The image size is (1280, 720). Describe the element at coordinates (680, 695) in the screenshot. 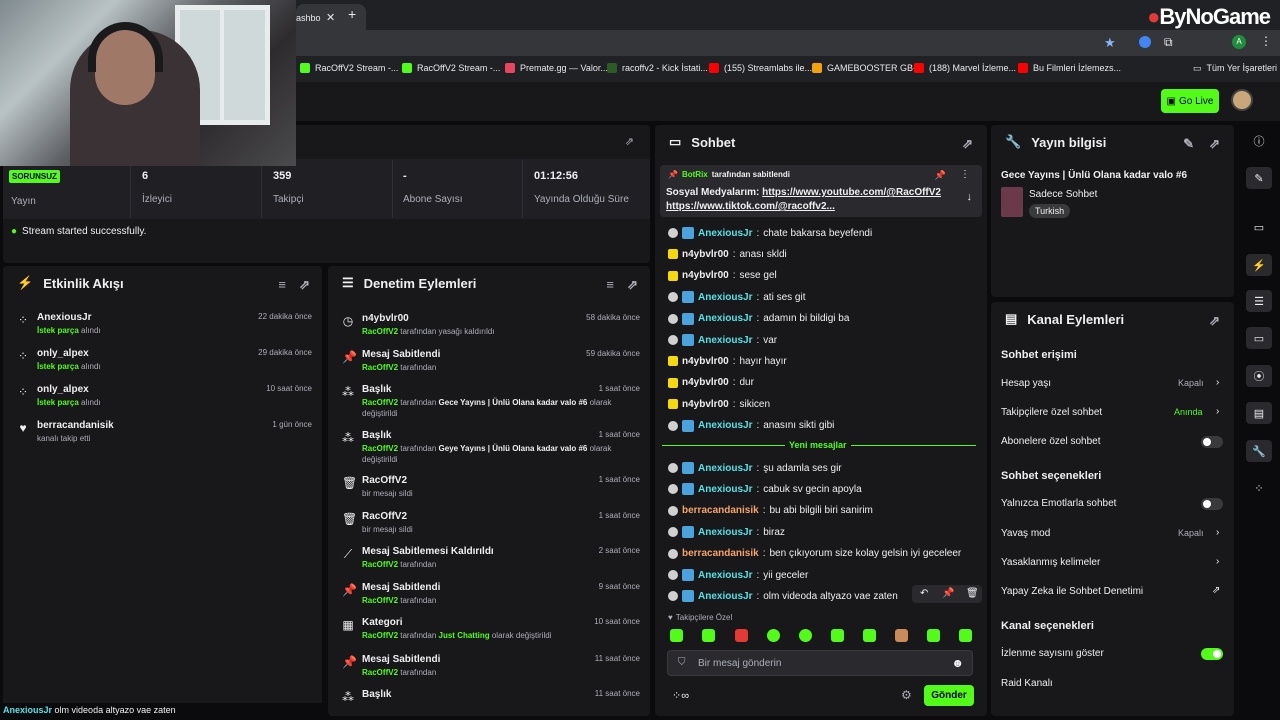

I see `points-icon: ⁘∞` at that location.